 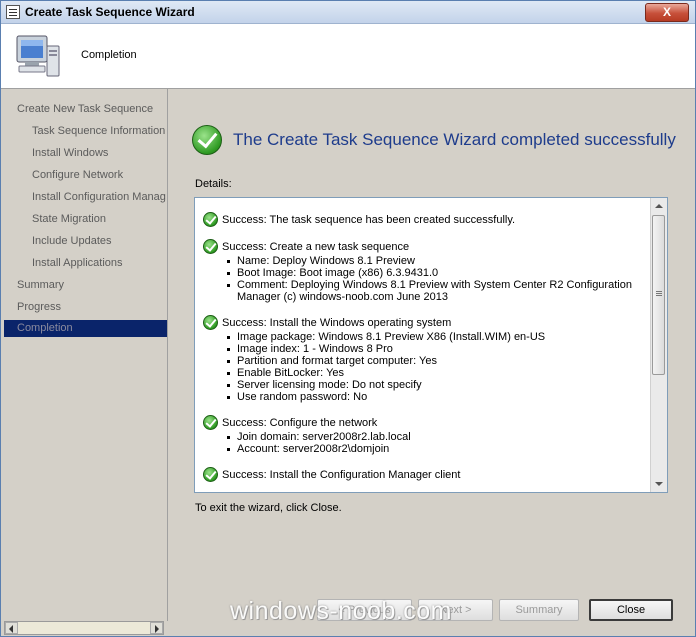 What do you see at coordinates (85, 153) in the screenshot?
I see `nav-item-install-windows: Install Windows` at bounding box center [85, 153].